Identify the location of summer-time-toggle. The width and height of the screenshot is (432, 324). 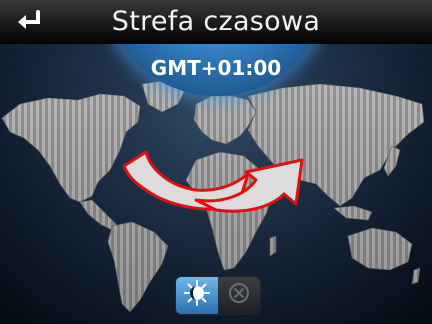
(218, 295).